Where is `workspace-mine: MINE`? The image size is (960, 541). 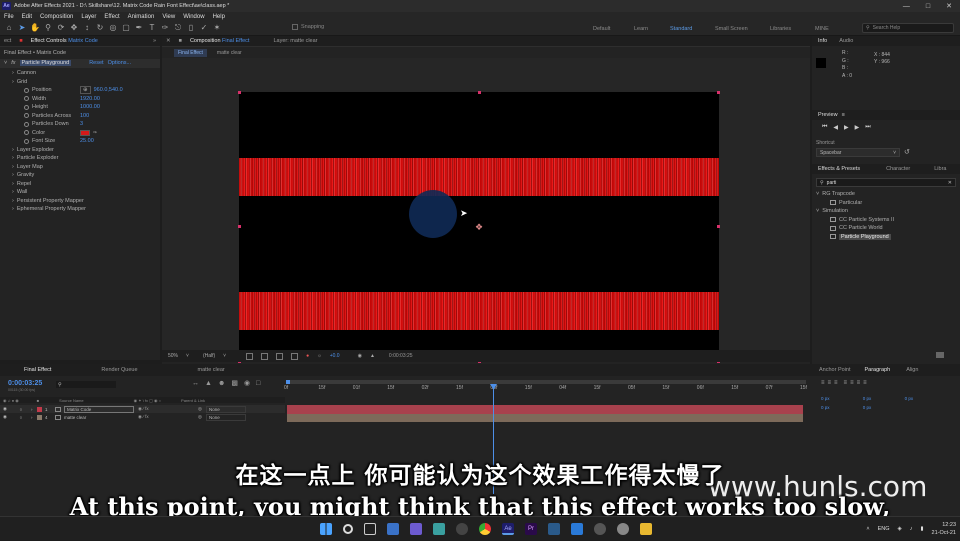
workspace-mine: MINE is located at coordinates (822, 29).